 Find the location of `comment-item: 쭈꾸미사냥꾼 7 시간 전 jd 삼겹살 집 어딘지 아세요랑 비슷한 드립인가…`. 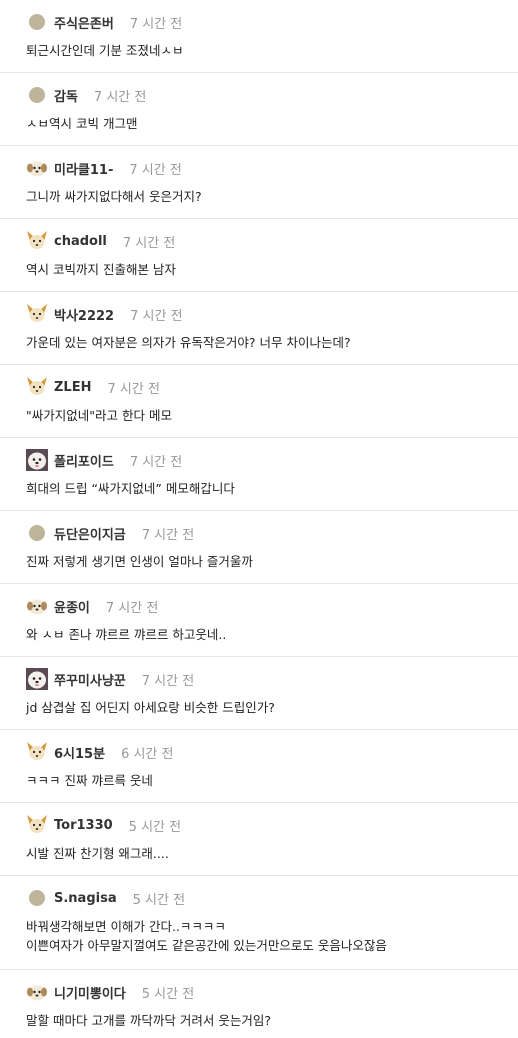

comment-item: 쭈꾸미사냥꾼 7 시간 전 jd 삼겹살 집 어딘지 아세요랑 비슷한 드립인가… is located at coordinates (259, 693).